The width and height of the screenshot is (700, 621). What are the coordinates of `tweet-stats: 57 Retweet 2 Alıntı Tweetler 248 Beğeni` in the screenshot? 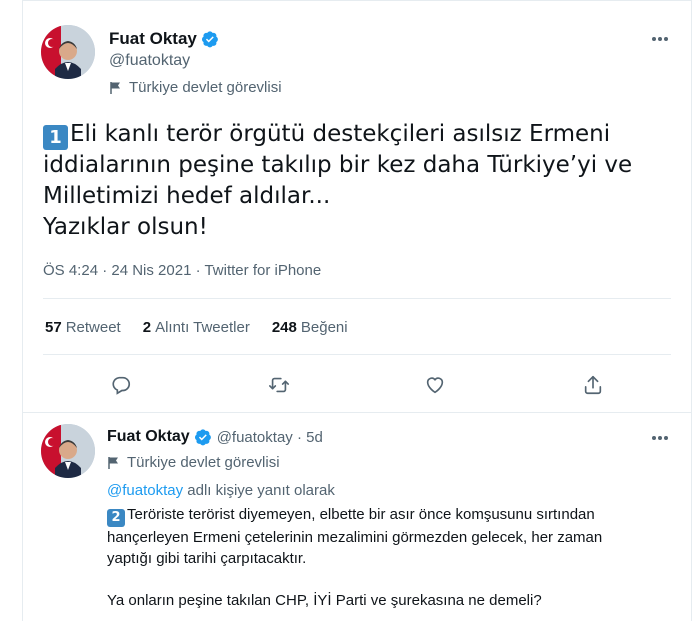 It's located at (207, 327).